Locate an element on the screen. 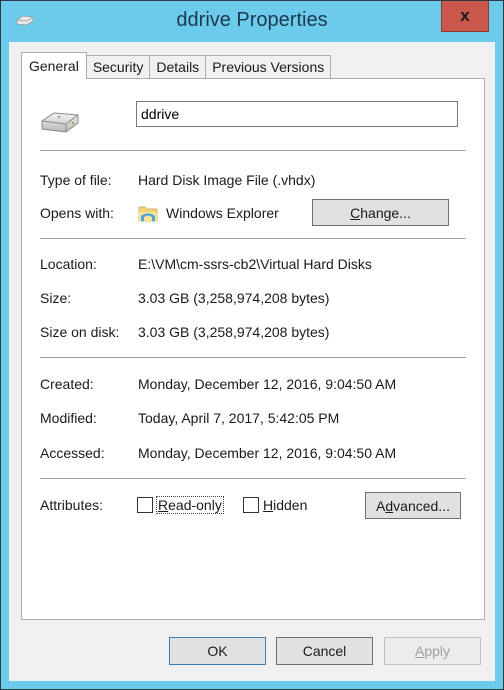 This screenshot has height=690, width=504. attributes-row: Attributes: is located at coordinates (89, 505).